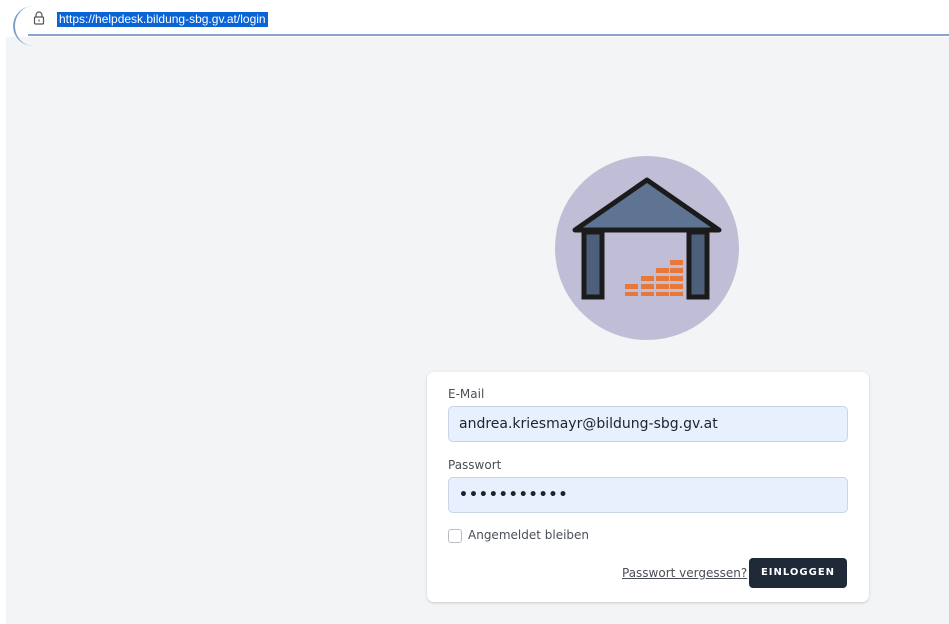  Describe the element at coordinates (488, 35) in the screenshot. I see `address-bar-underline` at that location.